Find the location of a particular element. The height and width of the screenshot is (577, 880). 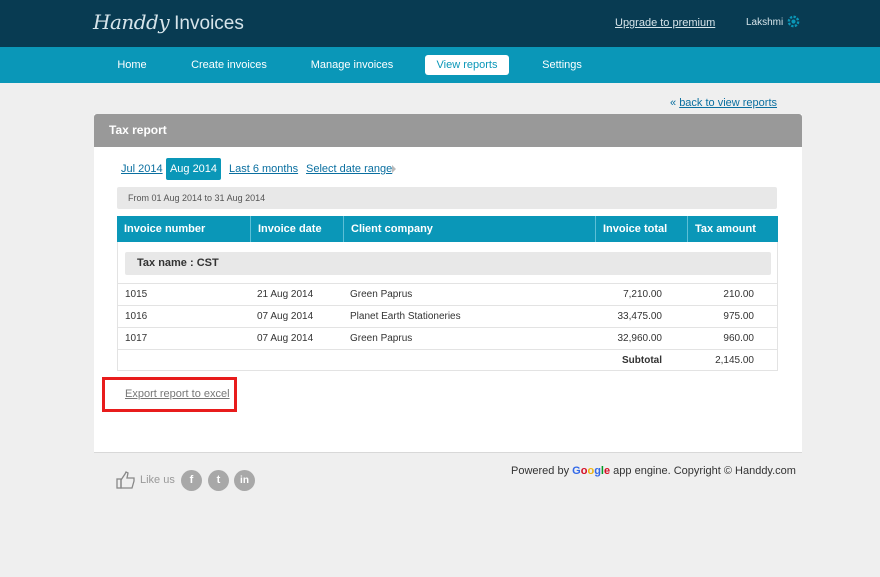

user-name: Lakshmi is located at coordinates (764, 22).